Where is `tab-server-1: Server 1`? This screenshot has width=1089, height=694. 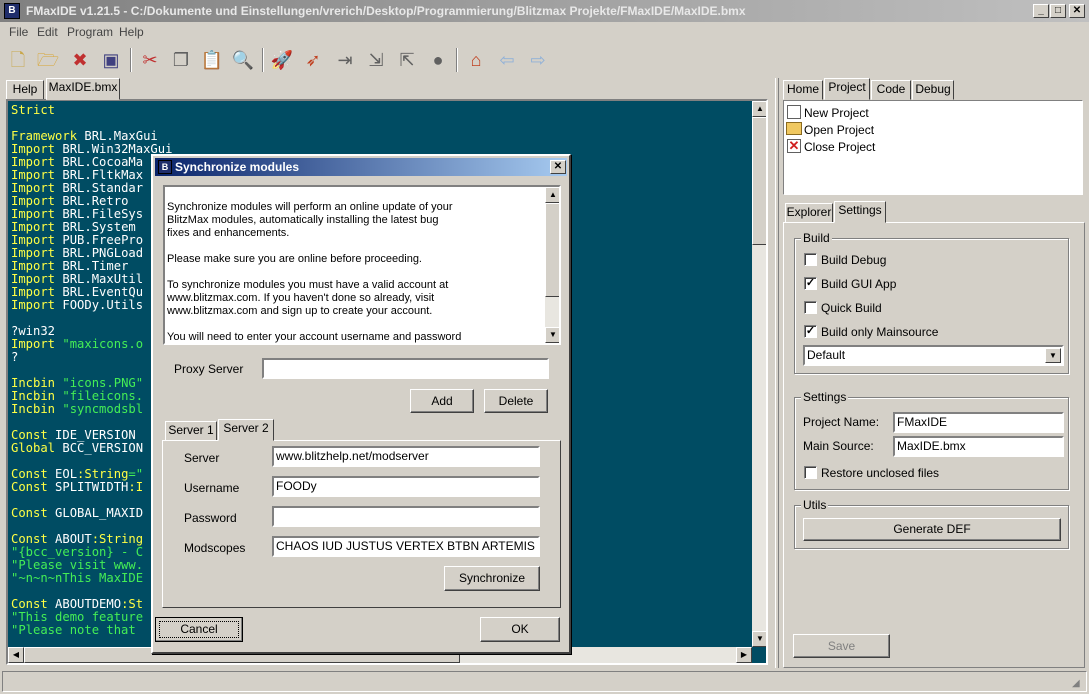 tab-server-1: Server 1 is located at coordinates (191, 431).